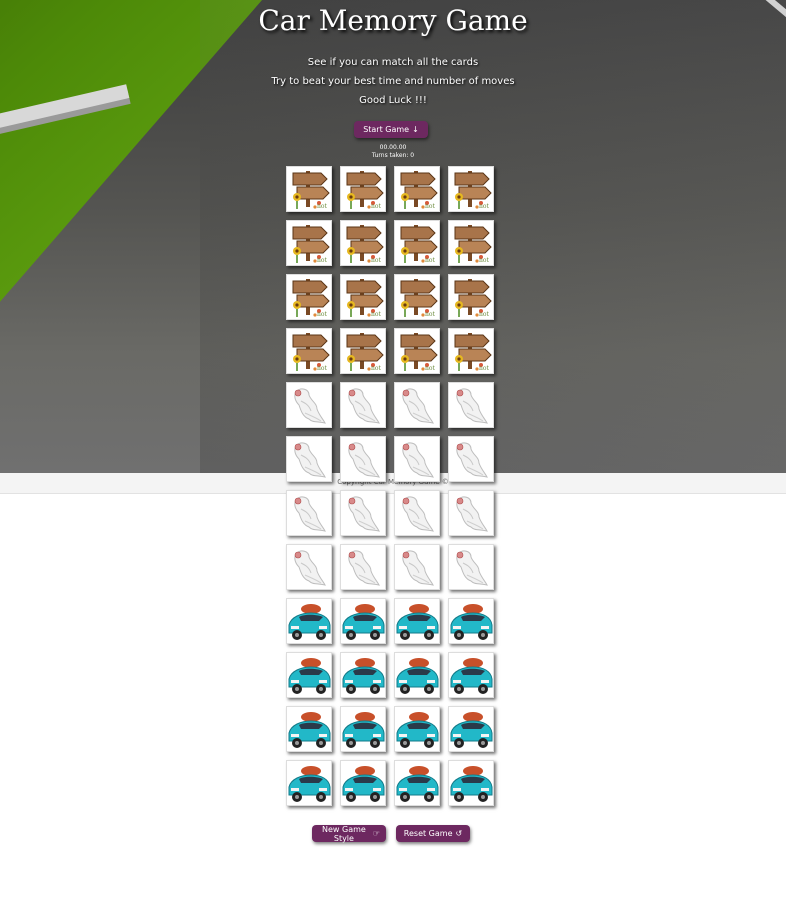 The width and height of the screenshot is (786, 915). I want to click on timer: 00.00.00, so click(393, 147).